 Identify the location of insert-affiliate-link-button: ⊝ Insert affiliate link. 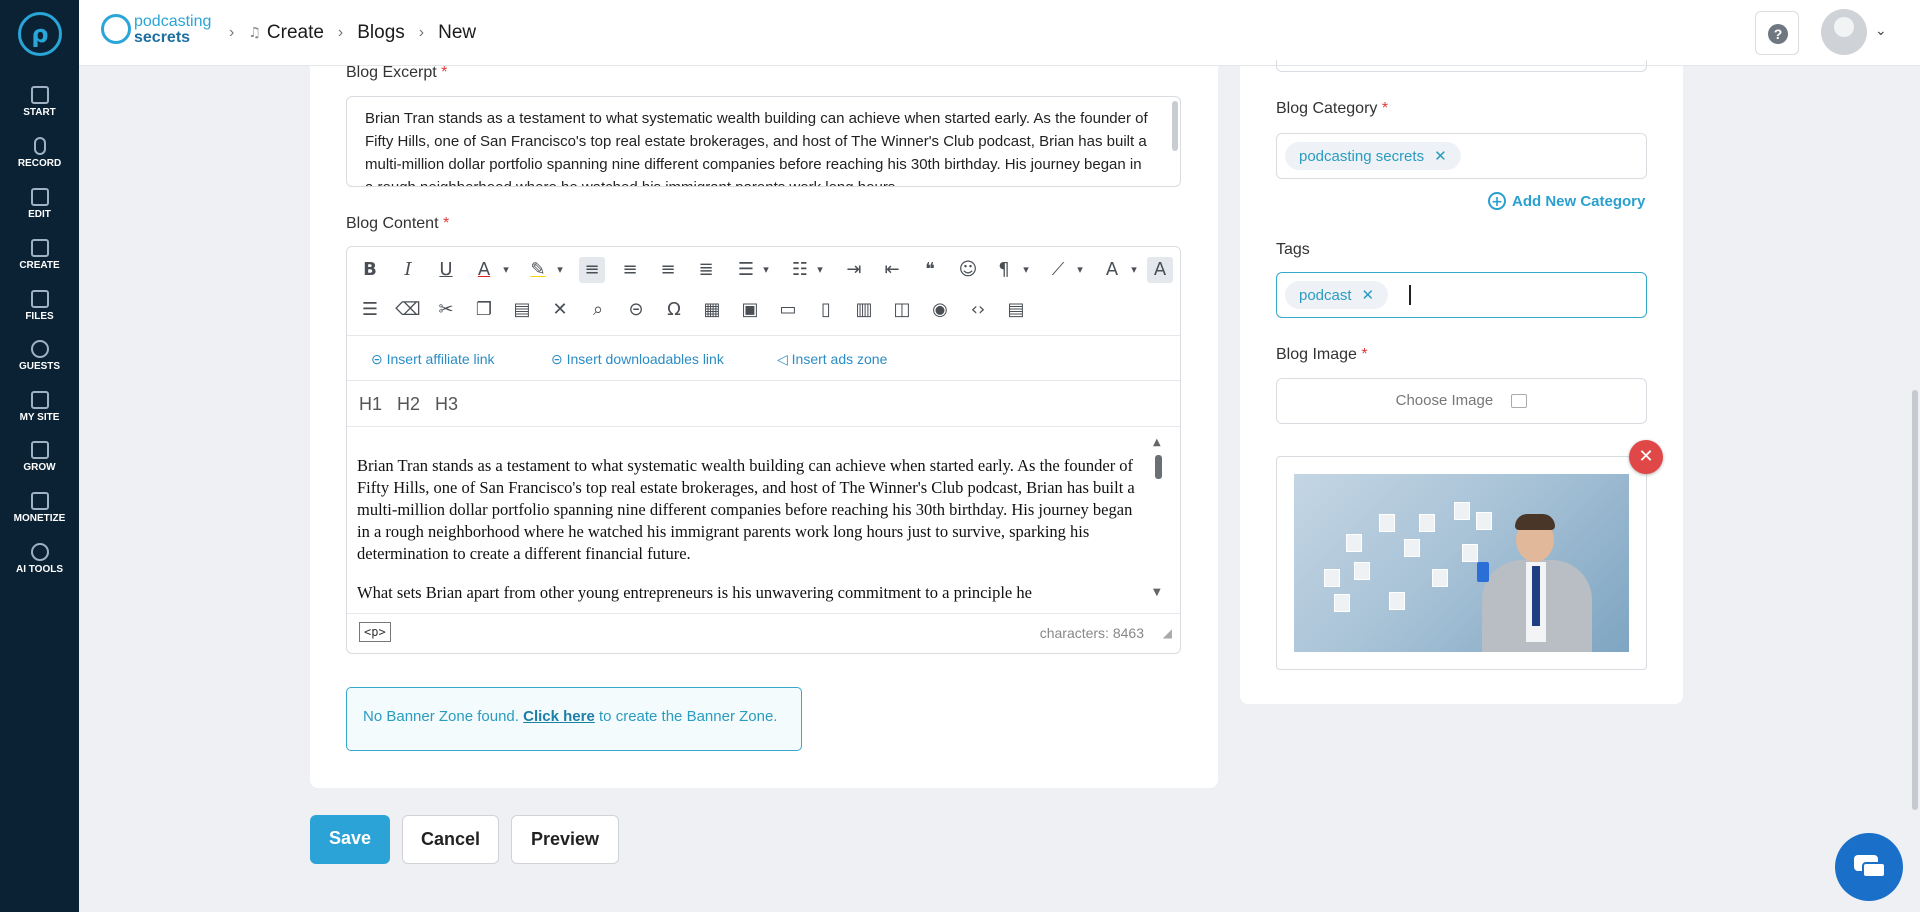
(433, 359).